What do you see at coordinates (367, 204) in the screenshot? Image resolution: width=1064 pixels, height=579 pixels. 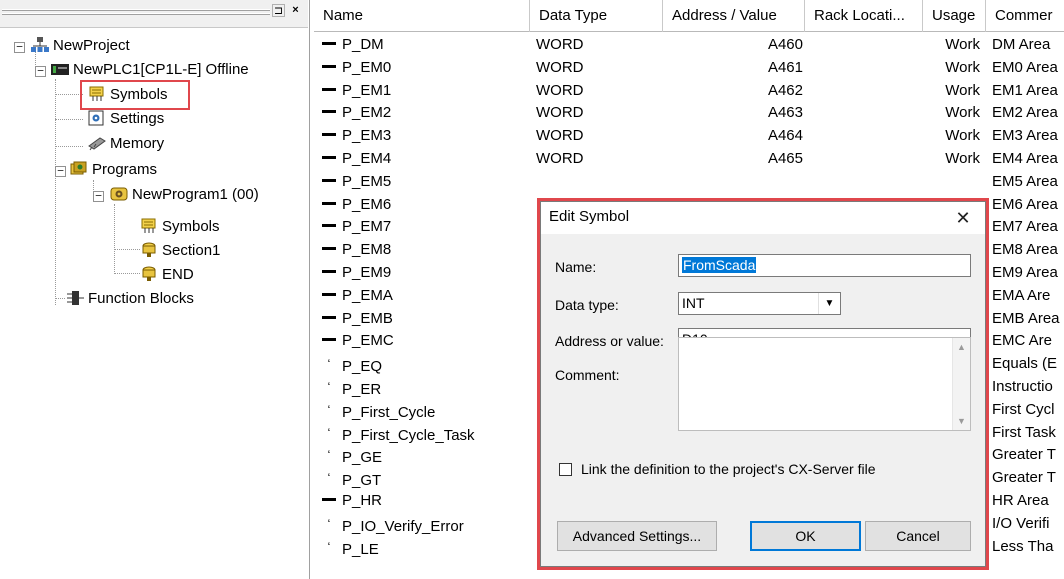 I see `symbol-name: P_EM6` at bounding box center [367, 204].